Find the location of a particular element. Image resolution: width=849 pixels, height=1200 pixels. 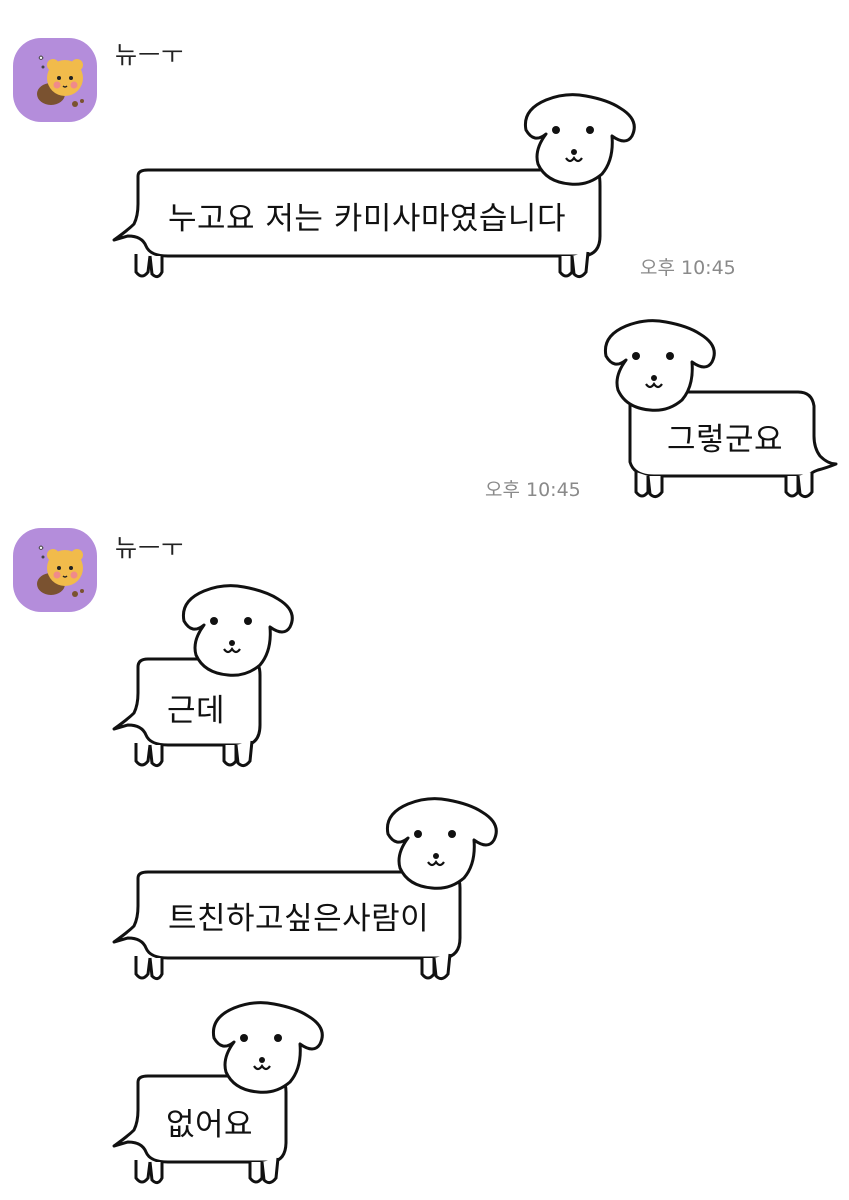

message-text-4: 트친하고싶은사람이 is located at coordinates (299, 919).